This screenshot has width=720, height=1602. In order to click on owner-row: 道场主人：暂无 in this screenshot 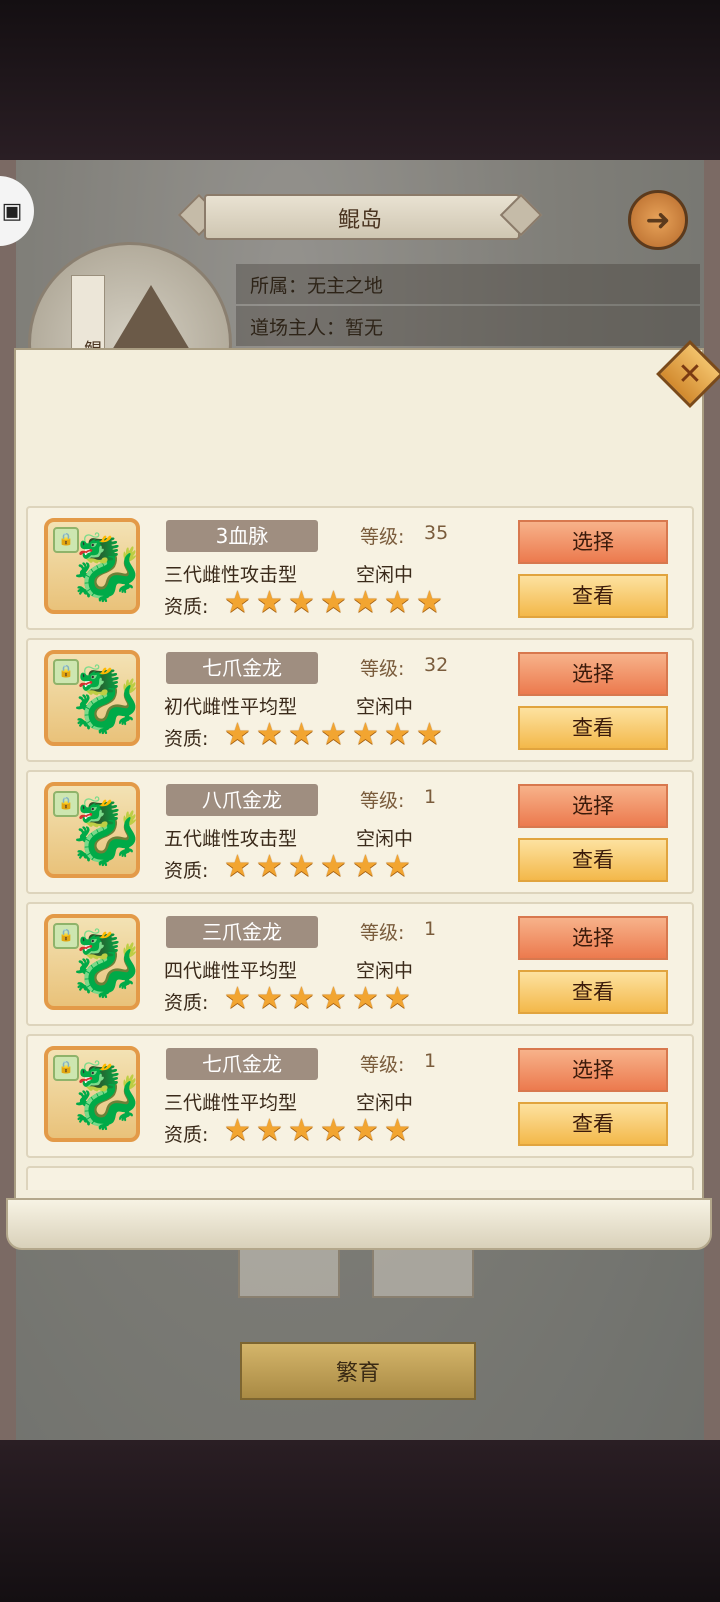, I will do `click(468, 326)`.